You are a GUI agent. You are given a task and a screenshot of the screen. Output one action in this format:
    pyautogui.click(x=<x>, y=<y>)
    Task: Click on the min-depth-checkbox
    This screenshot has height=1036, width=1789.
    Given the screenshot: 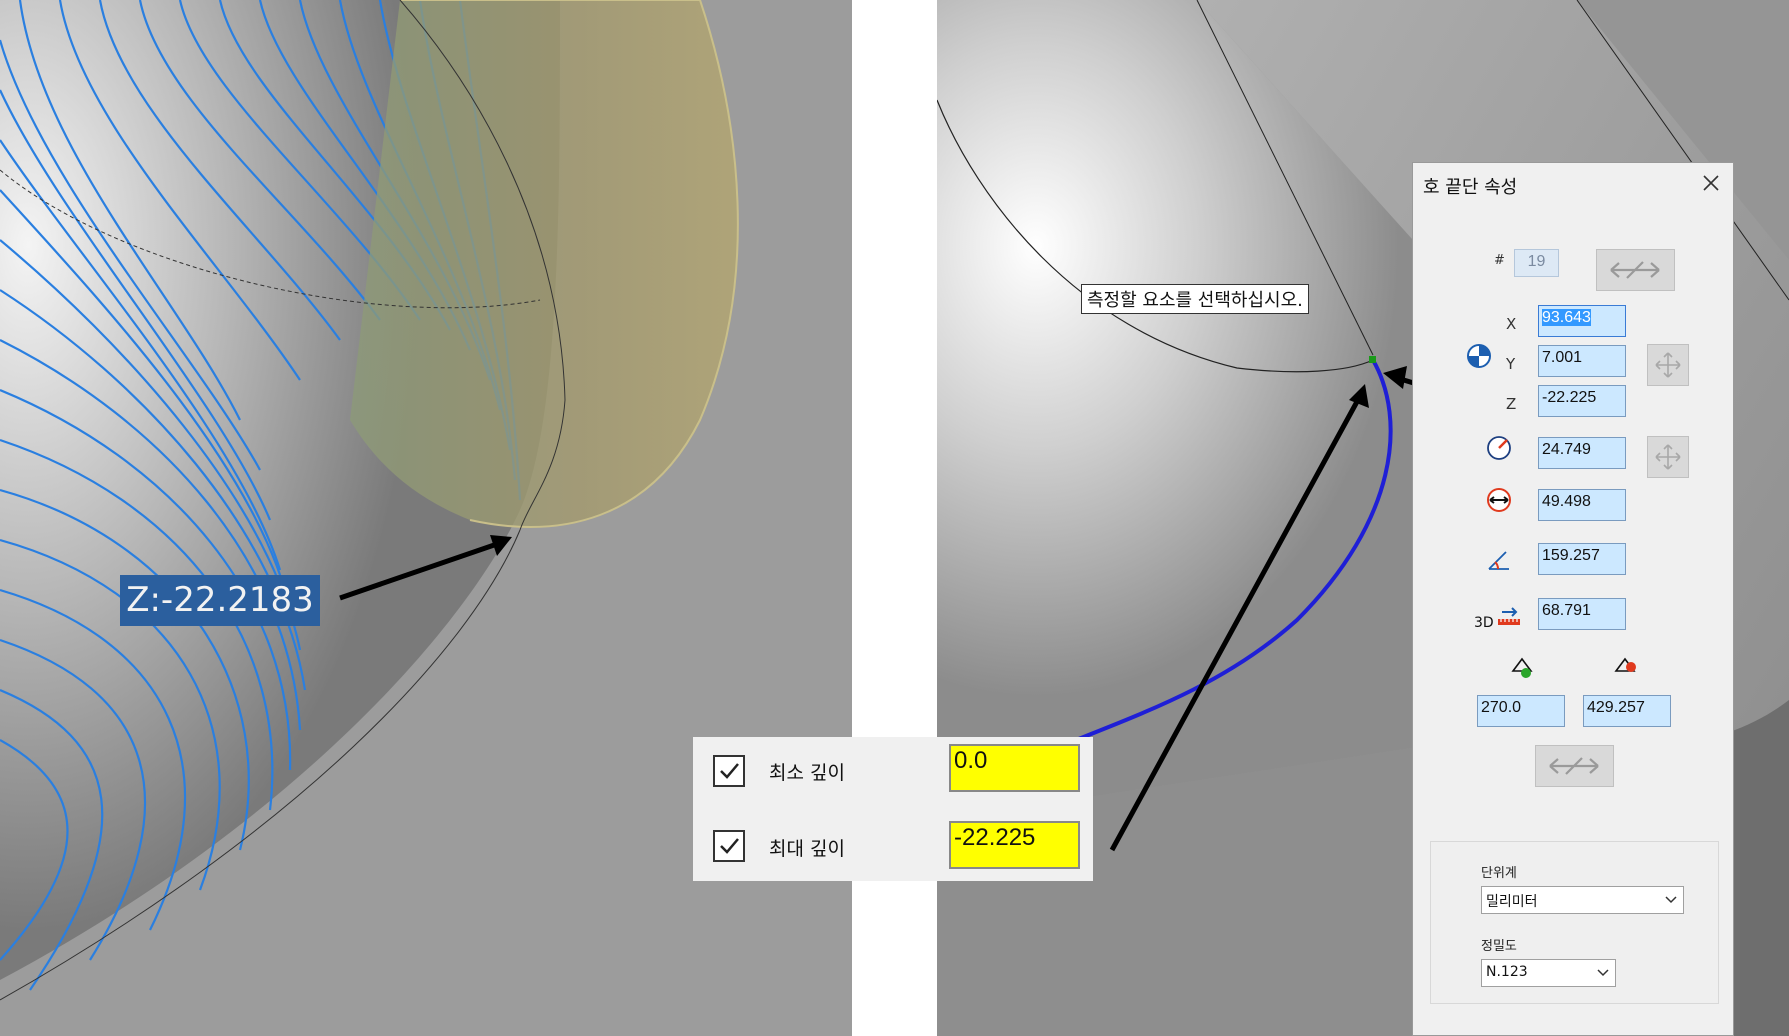 What is the action you would take?
    pyautogui.click(x=729, y=771)
    